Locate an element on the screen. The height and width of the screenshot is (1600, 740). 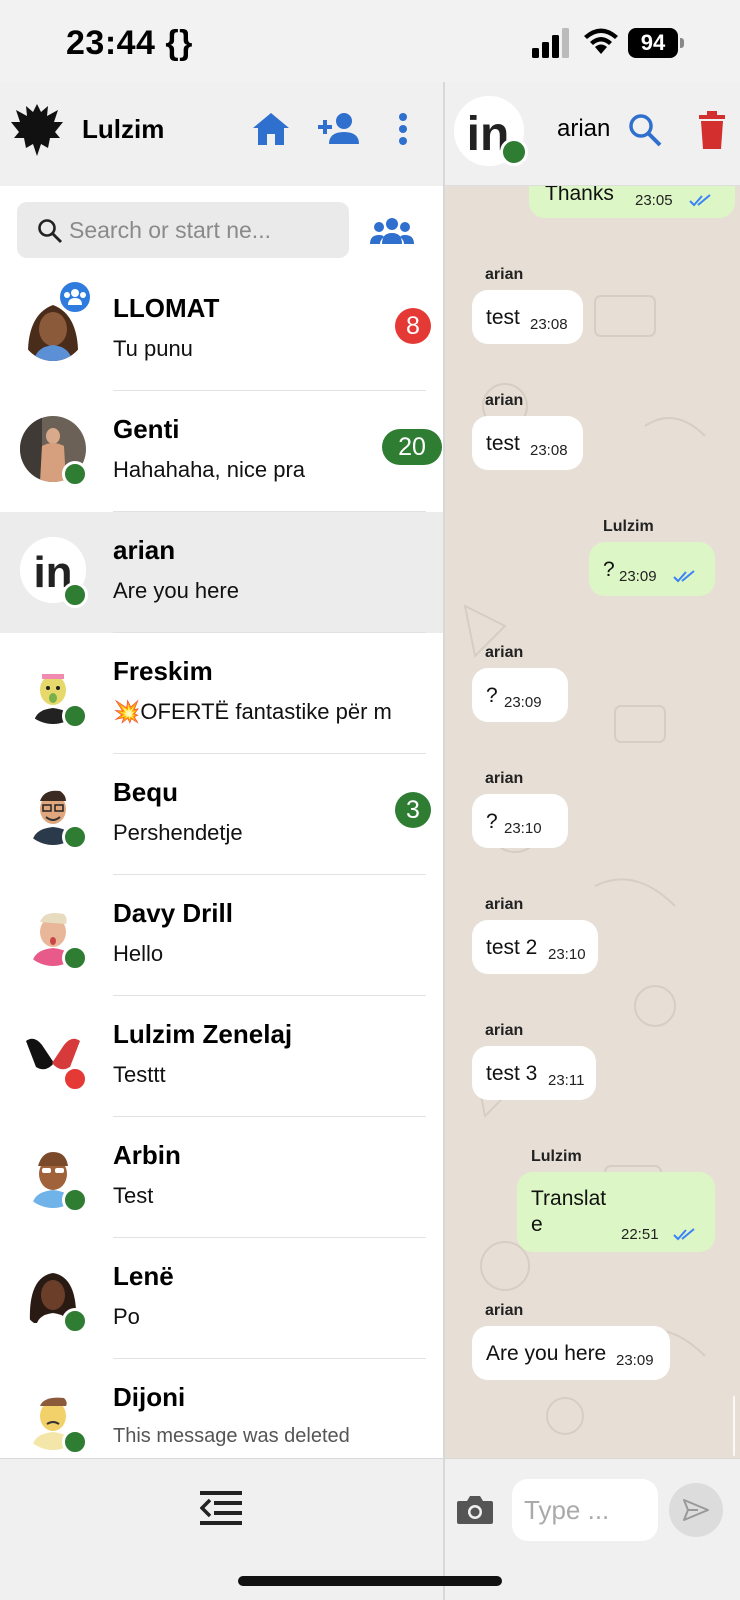
message-text: test 3 is located at coordinates (512, 1073).